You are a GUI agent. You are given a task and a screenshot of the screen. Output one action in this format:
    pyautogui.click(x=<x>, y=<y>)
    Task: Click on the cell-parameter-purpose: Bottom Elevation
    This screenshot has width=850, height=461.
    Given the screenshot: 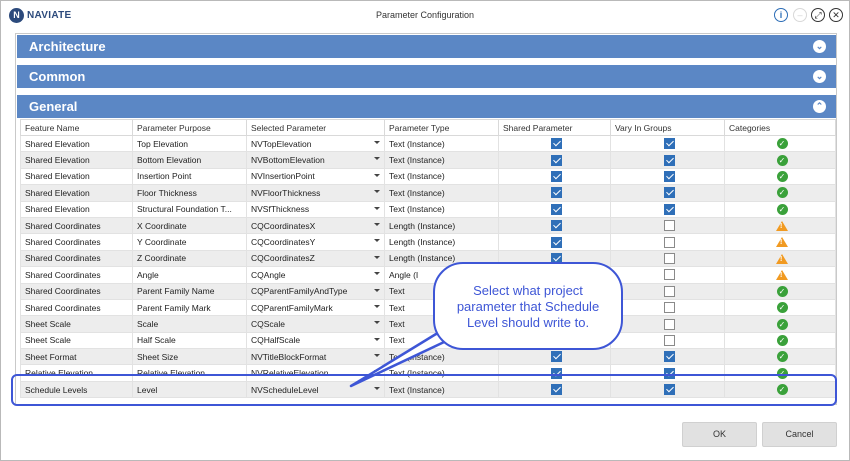 What is the action you would take?
    pyautogui.click(x=189, y=160)
    